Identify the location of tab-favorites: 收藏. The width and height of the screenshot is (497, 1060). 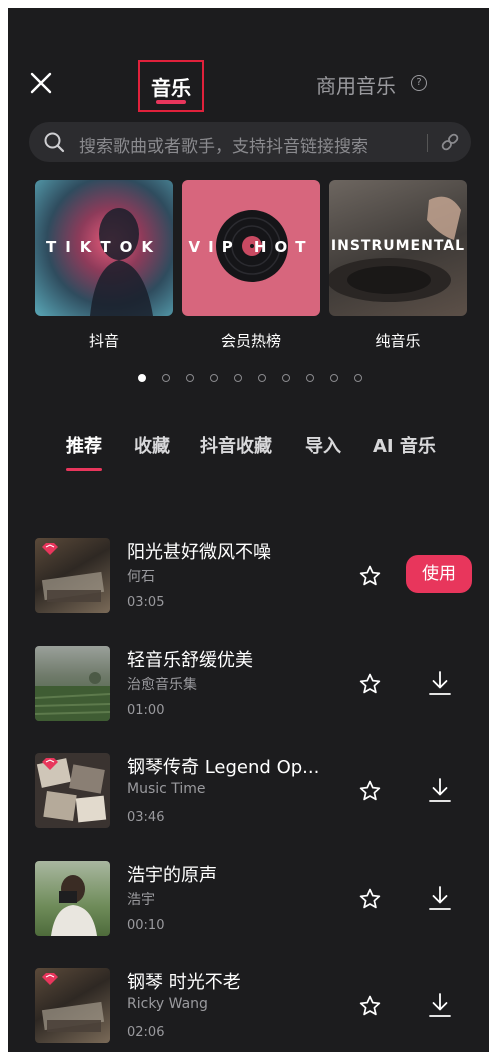
(152, 445).